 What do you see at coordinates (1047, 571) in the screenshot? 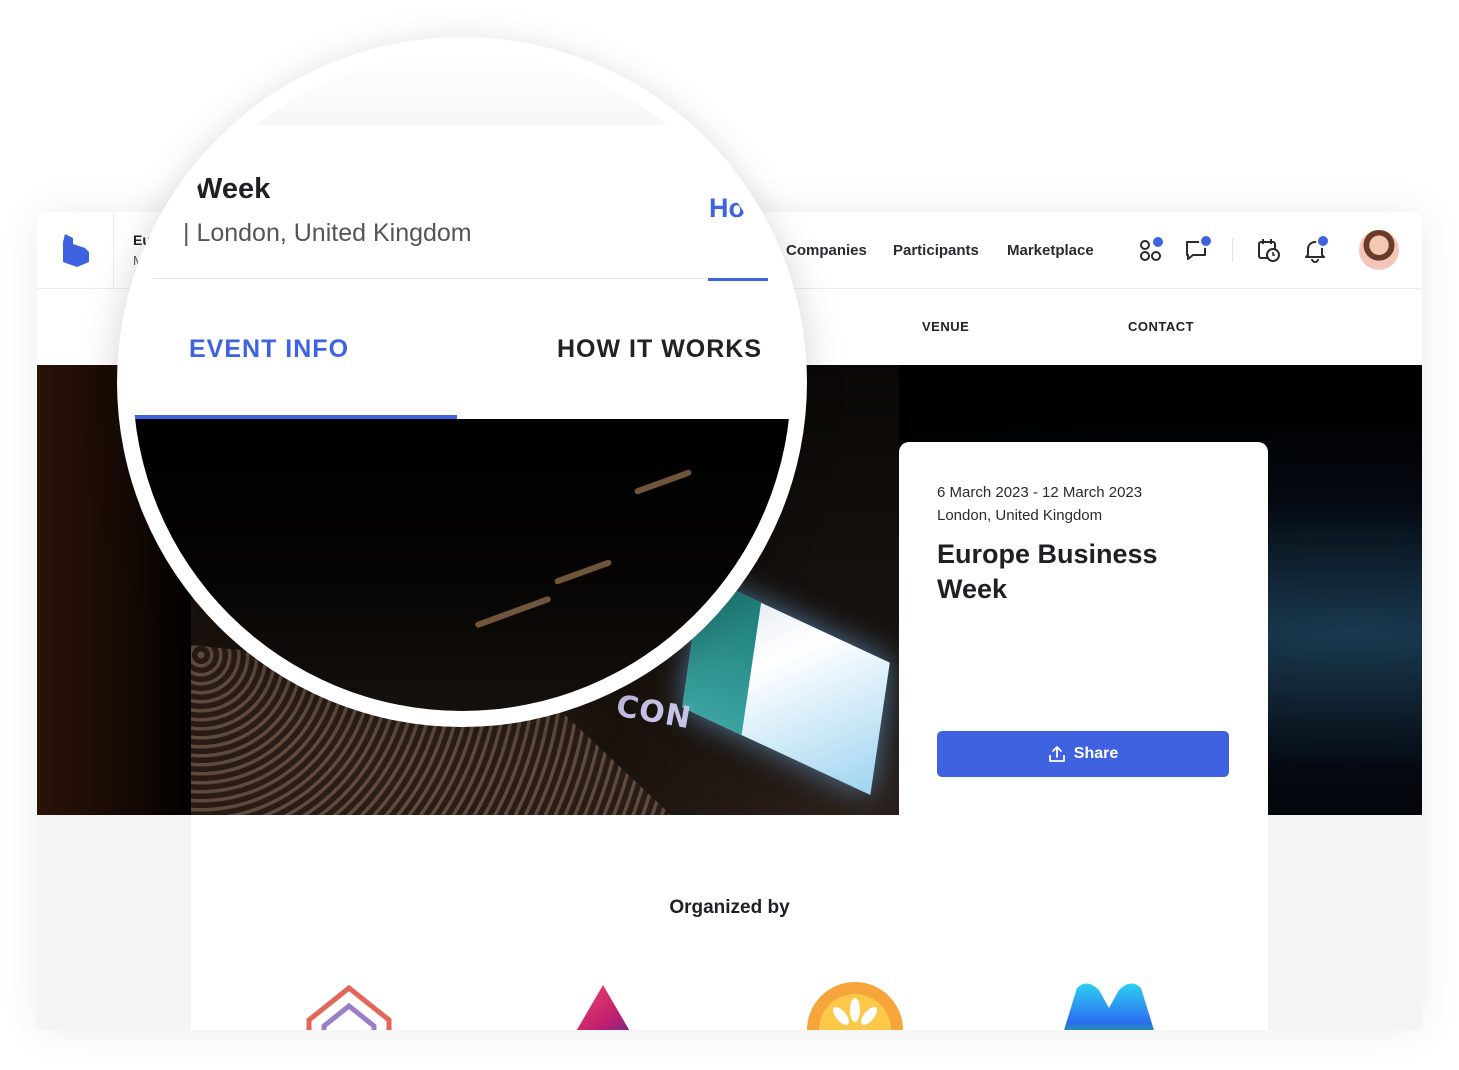
I see `event-title: Europe Business Week` at bounding box center [1047, 571].